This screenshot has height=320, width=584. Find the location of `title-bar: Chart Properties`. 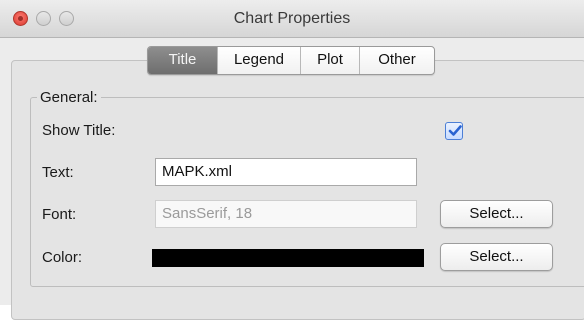

title-bar: Chart Properties is located at coordinates (292, 19).